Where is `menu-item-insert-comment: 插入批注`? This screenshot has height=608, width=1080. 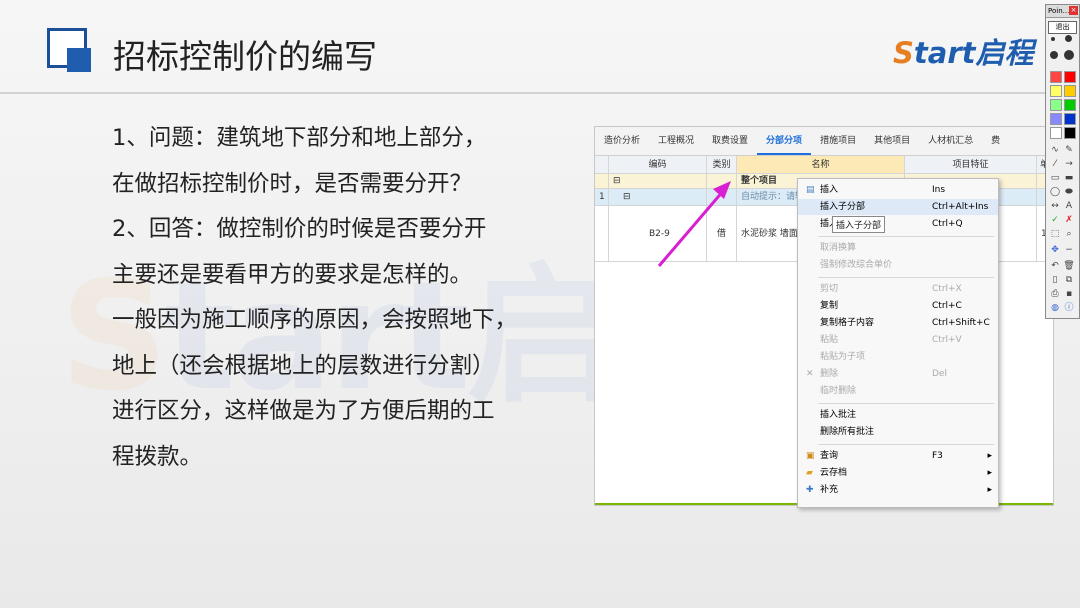
menu-item-insert-comment: 插入批注 is located at coordinates (898, 415).